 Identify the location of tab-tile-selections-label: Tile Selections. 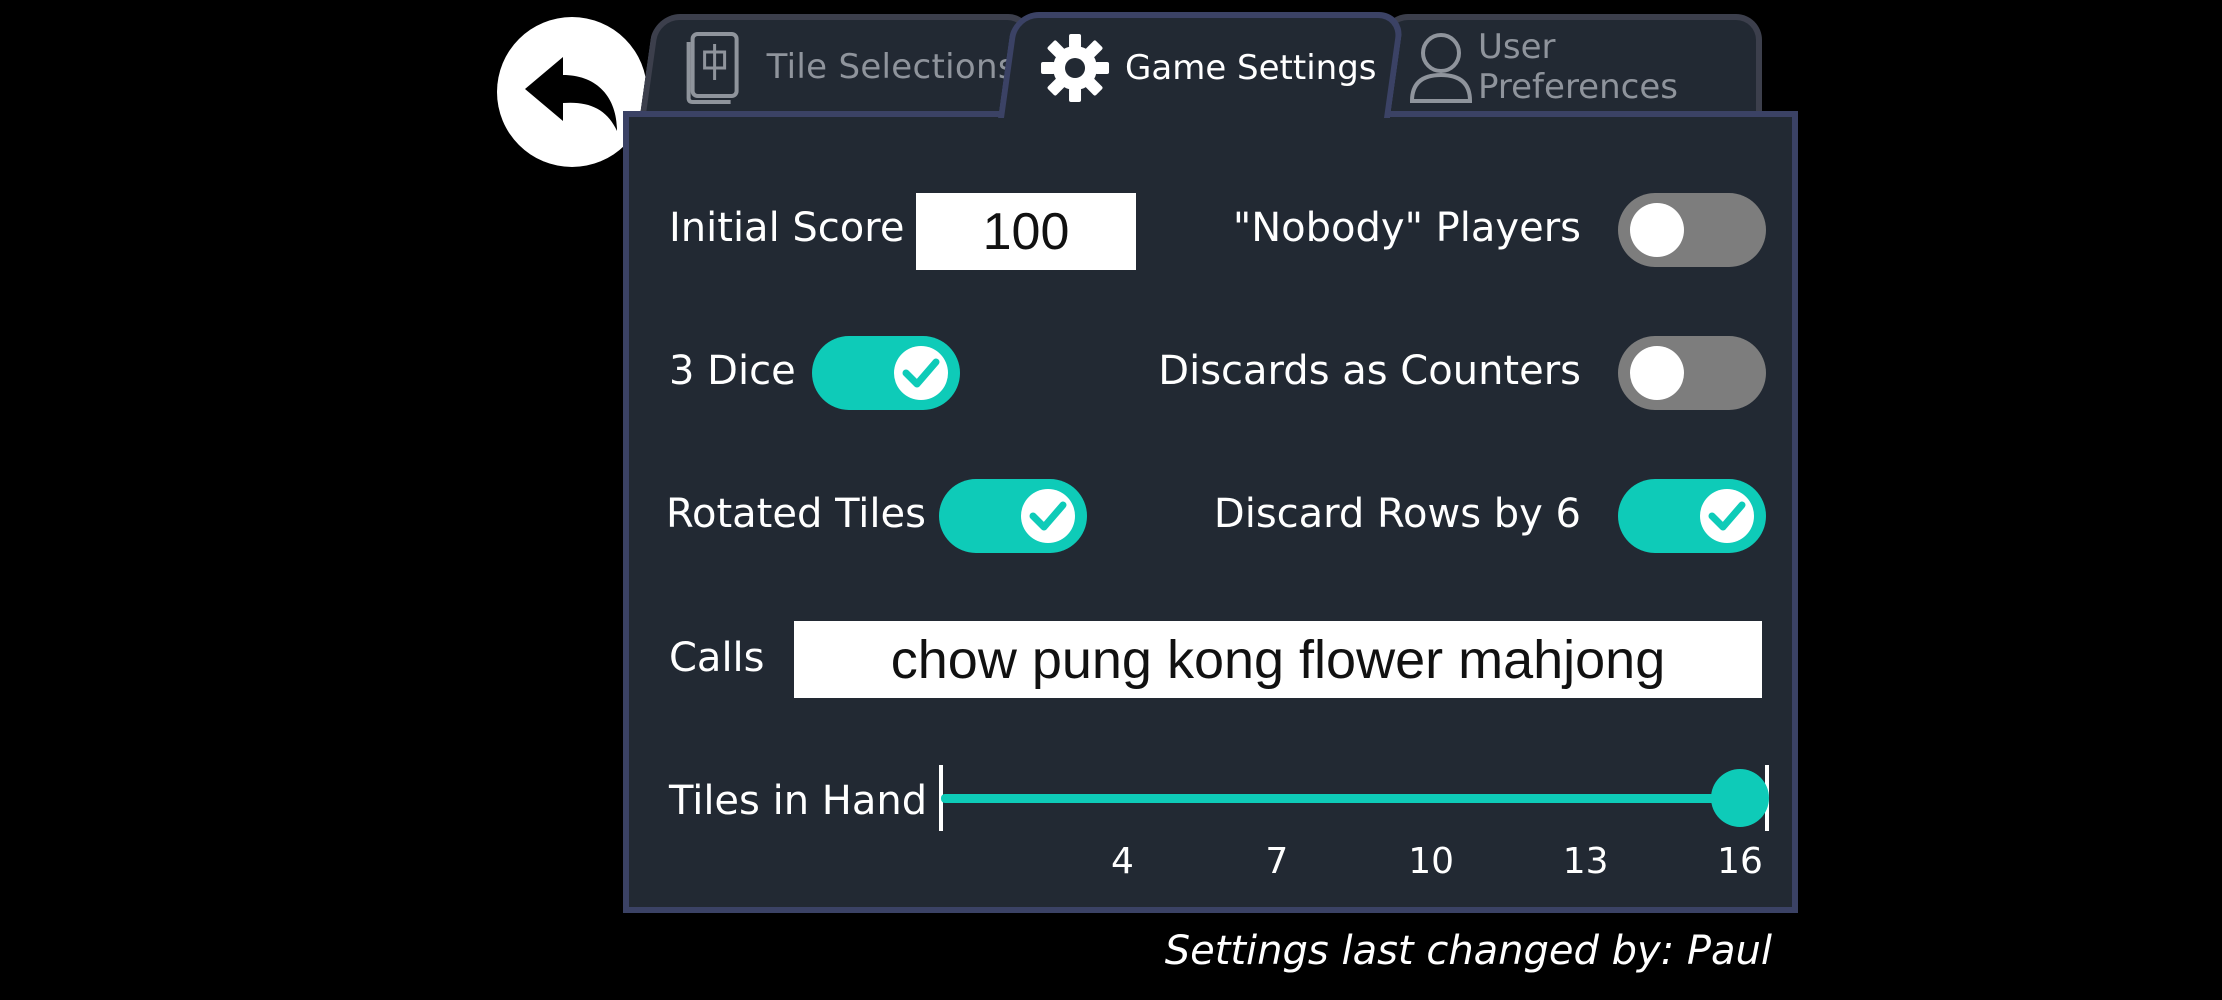
(891, 67).